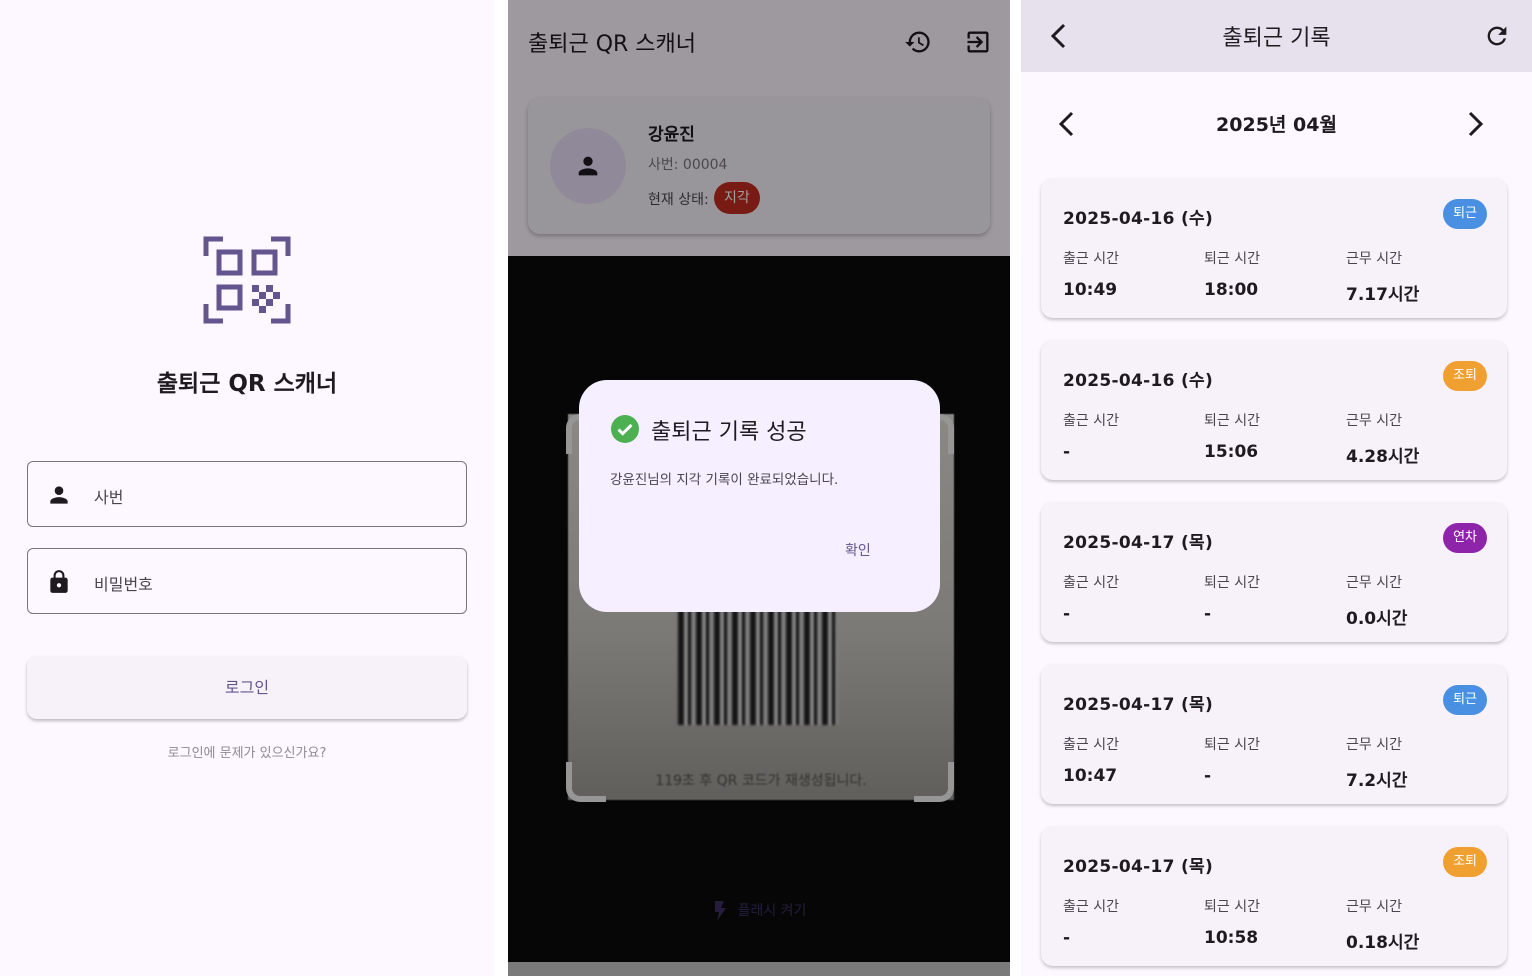 The image size is (1532, 976). I want to click on dialog-message: 강윤진님의 지각 기록이 완료되었습니다., so click(724, 480).